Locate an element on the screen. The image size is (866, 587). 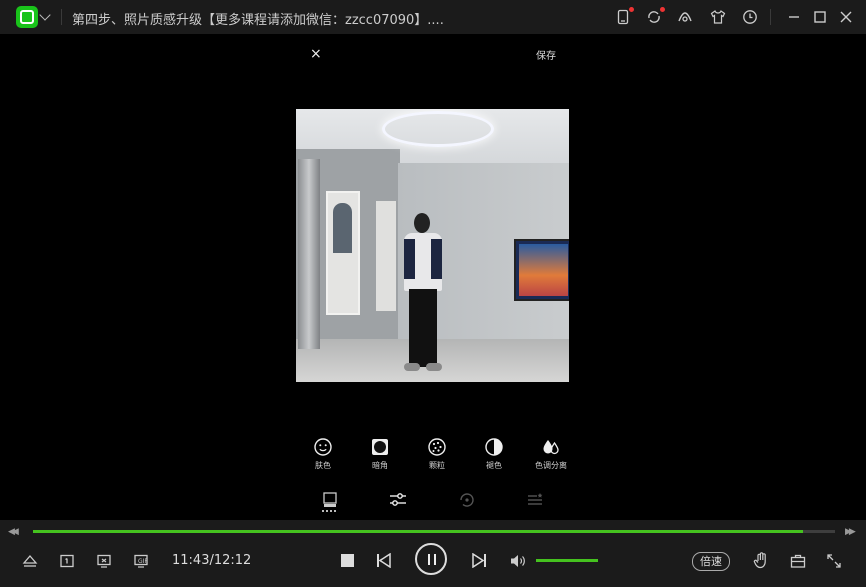
tool-grain: 颗粒 is located at coordinates (437, 454).